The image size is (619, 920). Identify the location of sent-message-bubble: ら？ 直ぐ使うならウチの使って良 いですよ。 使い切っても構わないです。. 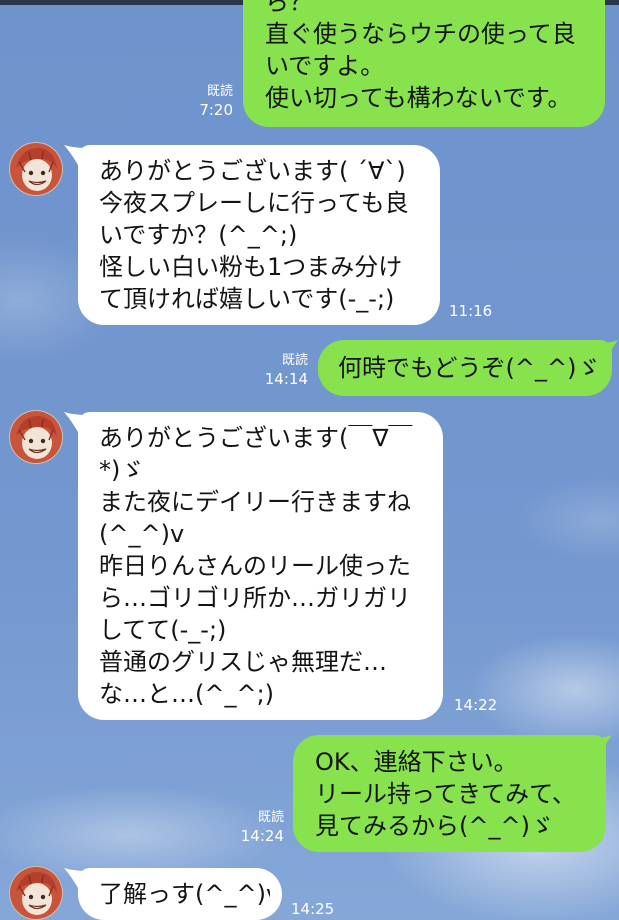
(424, 63).